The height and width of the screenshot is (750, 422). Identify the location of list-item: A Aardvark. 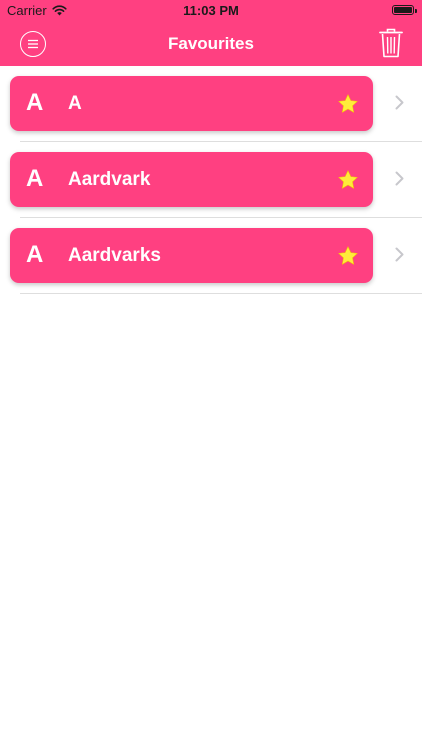
(211, 180).